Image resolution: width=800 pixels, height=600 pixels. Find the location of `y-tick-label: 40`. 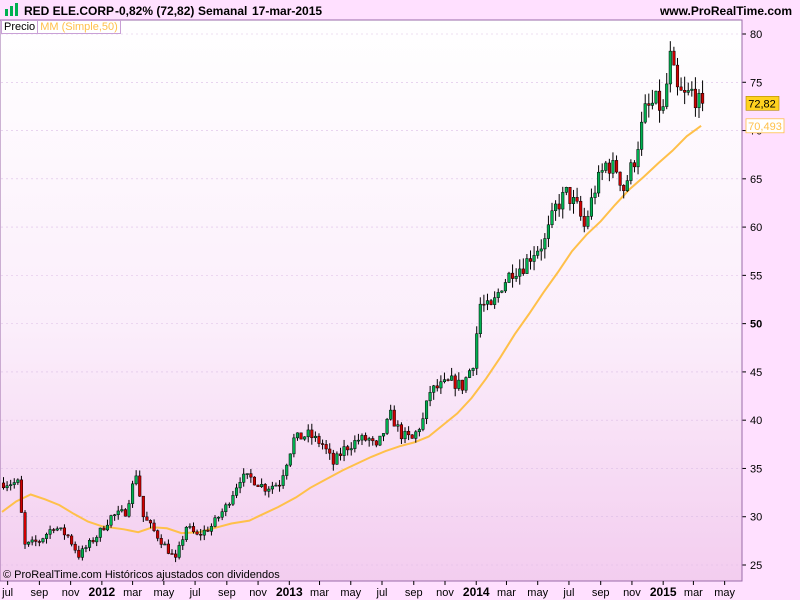

y-tick-label: 40 is located at coordinates (756, 421).